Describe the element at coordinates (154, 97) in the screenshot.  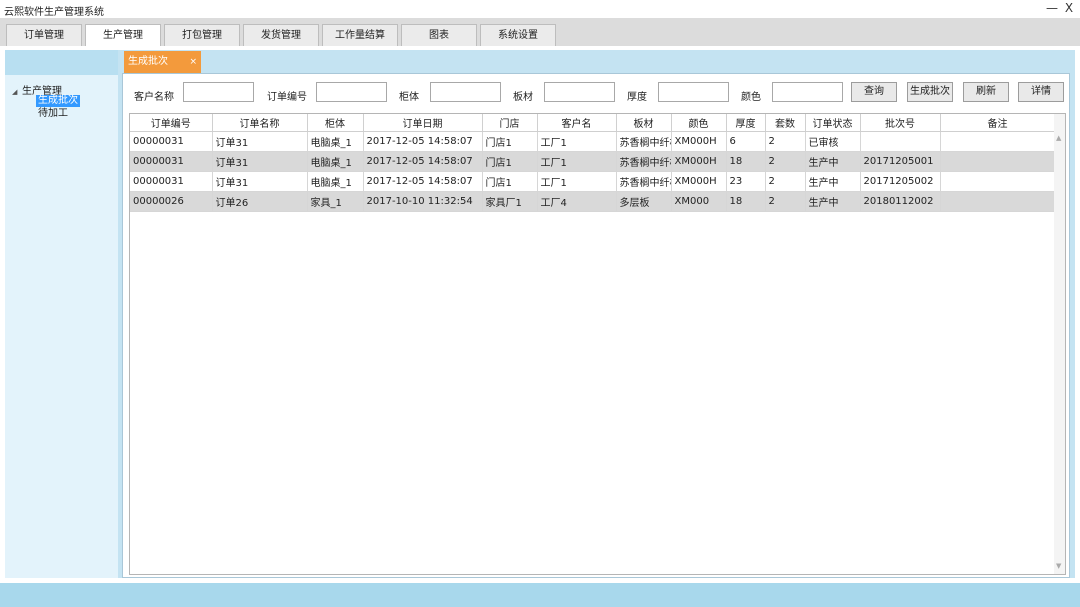
I see `customer-name-label: 客户名称` at that location.